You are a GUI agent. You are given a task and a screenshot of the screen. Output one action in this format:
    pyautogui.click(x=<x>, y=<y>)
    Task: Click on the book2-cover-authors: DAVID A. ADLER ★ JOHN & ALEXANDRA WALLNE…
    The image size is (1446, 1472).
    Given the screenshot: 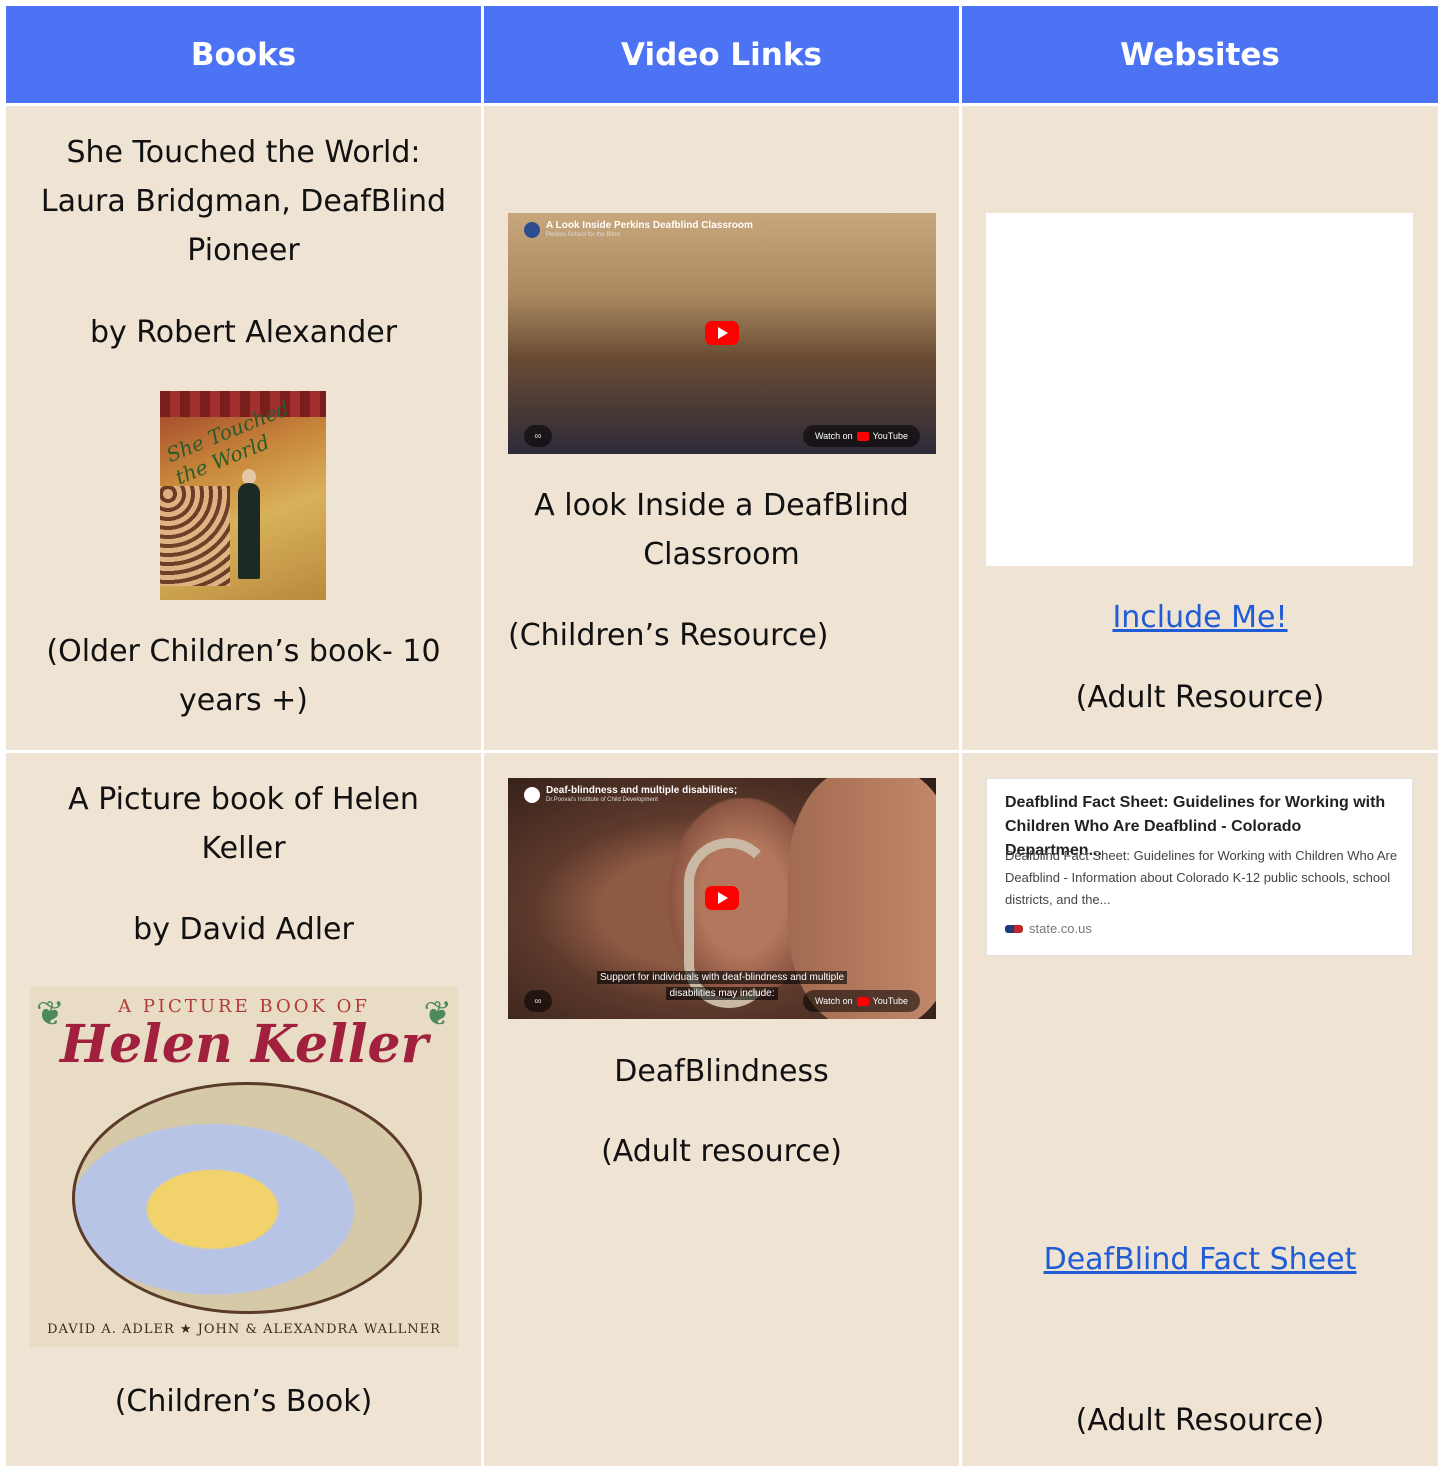 What is the action you would take?
    pyautogui.click(x=244, y=1329)
    